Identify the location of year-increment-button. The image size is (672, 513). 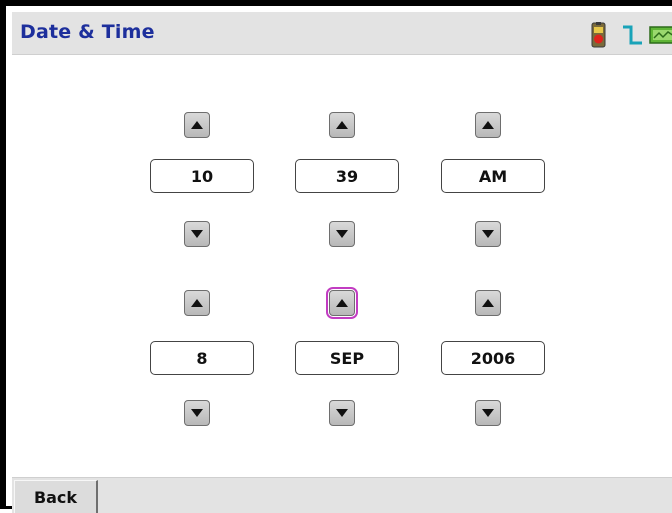
(488, 303).